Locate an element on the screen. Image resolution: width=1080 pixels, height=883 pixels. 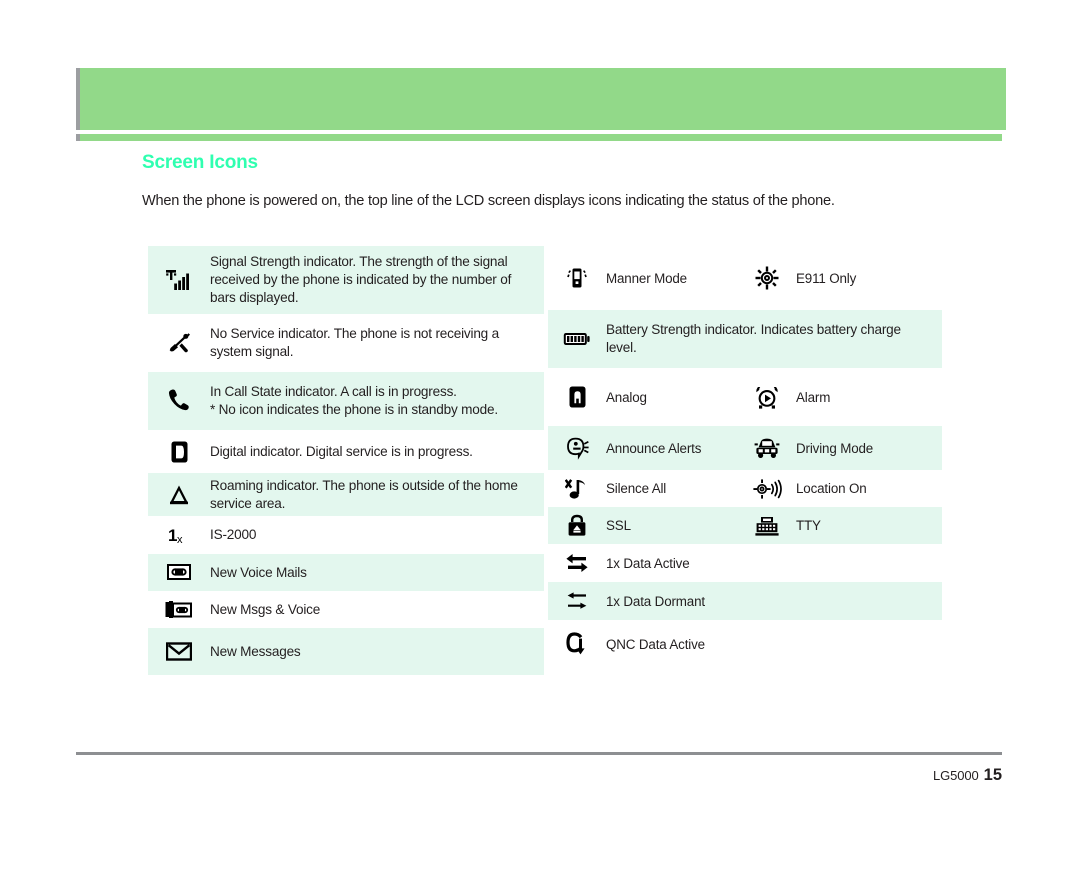
header-green-band is located at coordinates (541, 99).